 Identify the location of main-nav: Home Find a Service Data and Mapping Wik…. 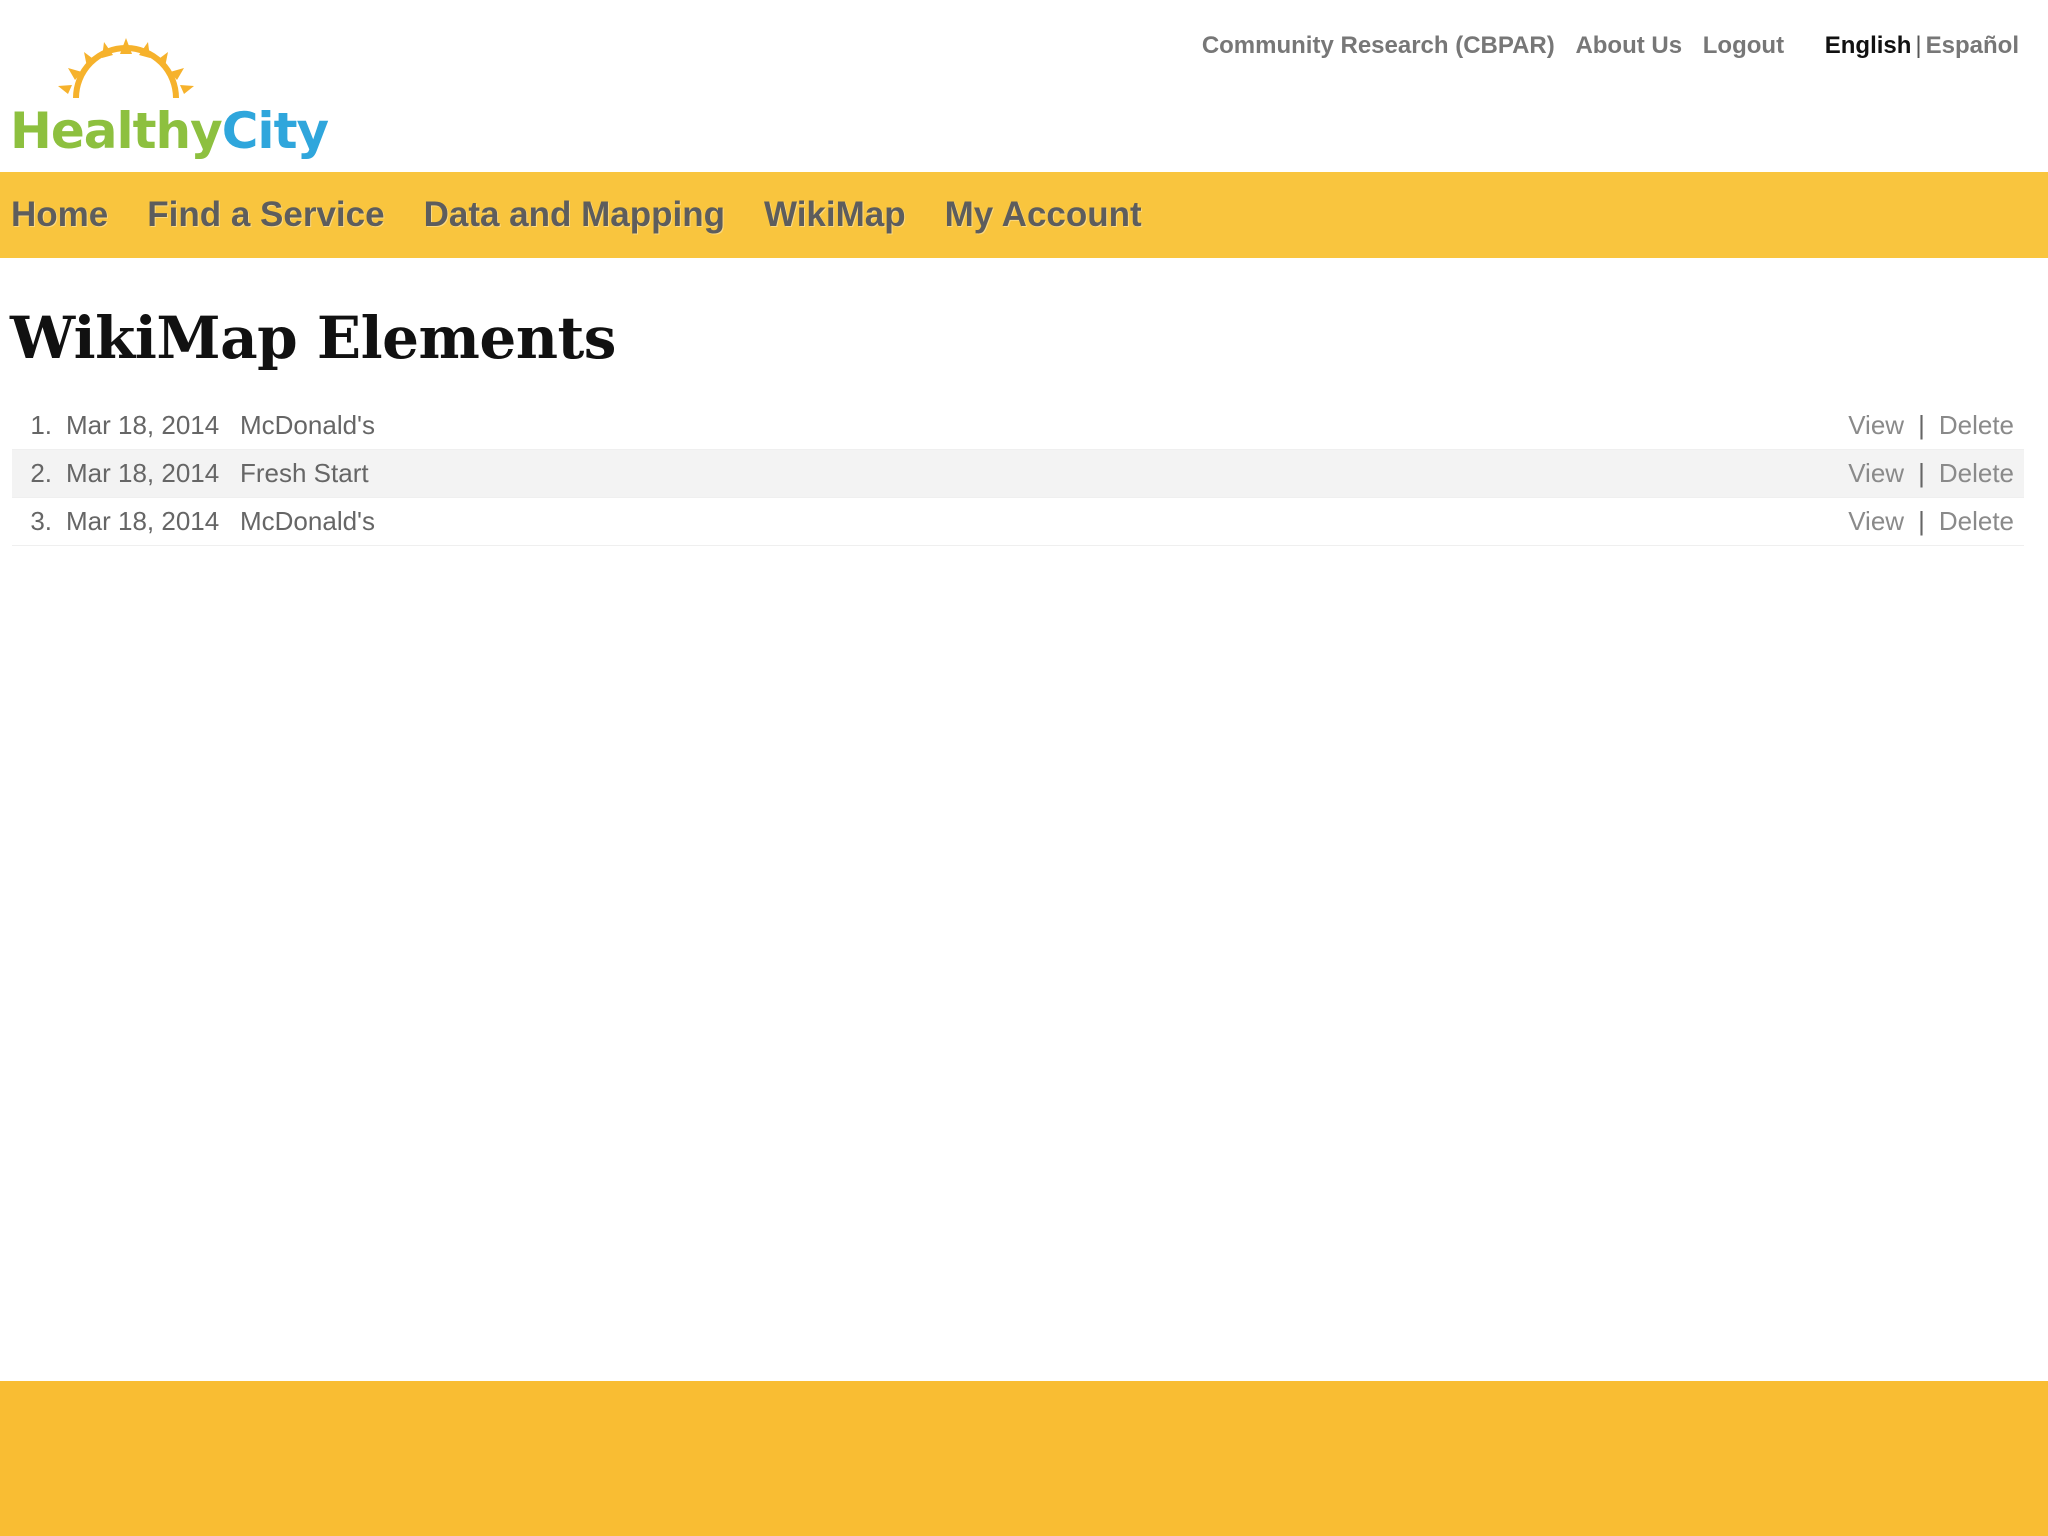
(1024, 215).